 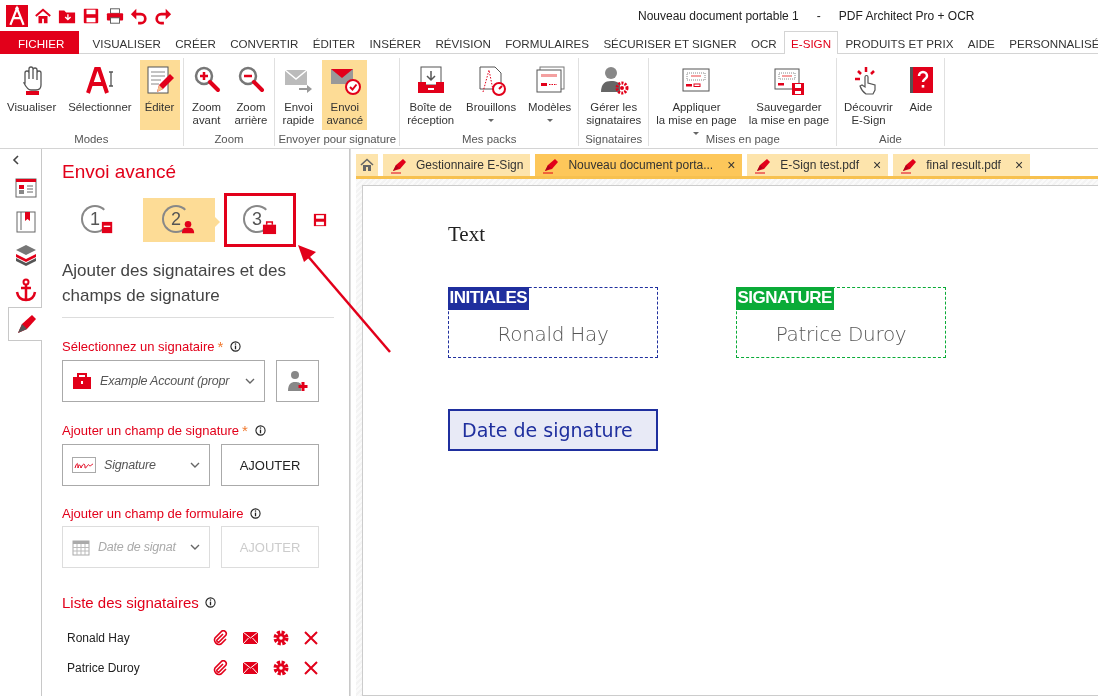 I want to click on home-tab, so click(x=367, y=165).